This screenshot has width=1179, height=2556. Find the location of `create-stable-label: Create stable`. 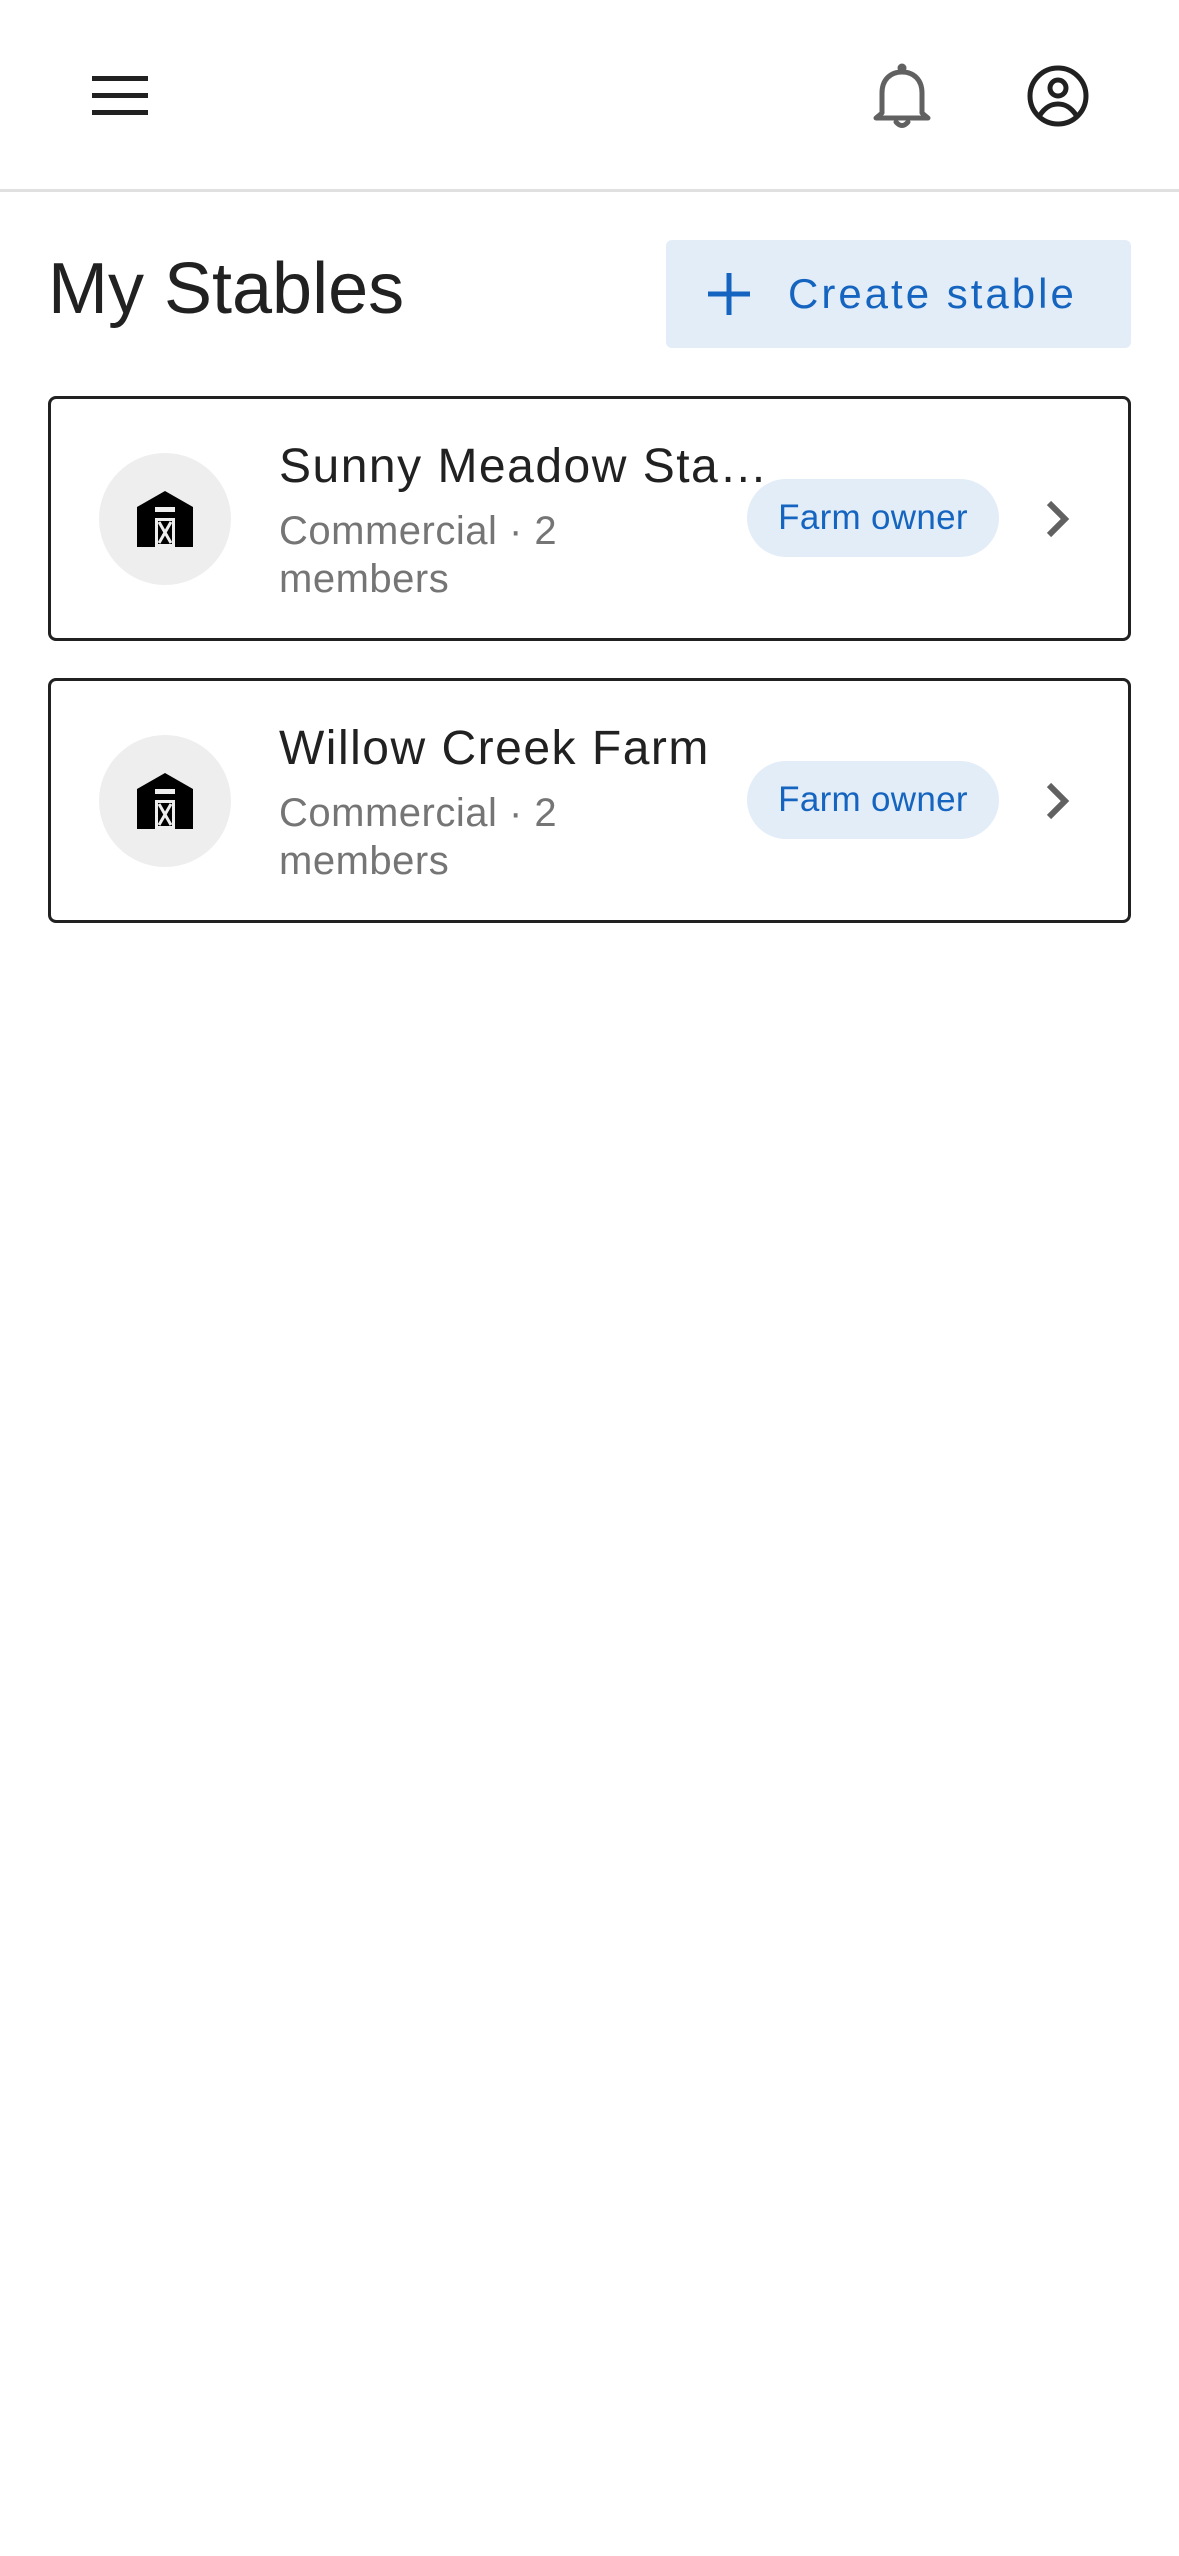

create-stable-label: Create stable is located at coordinates (932, 293).